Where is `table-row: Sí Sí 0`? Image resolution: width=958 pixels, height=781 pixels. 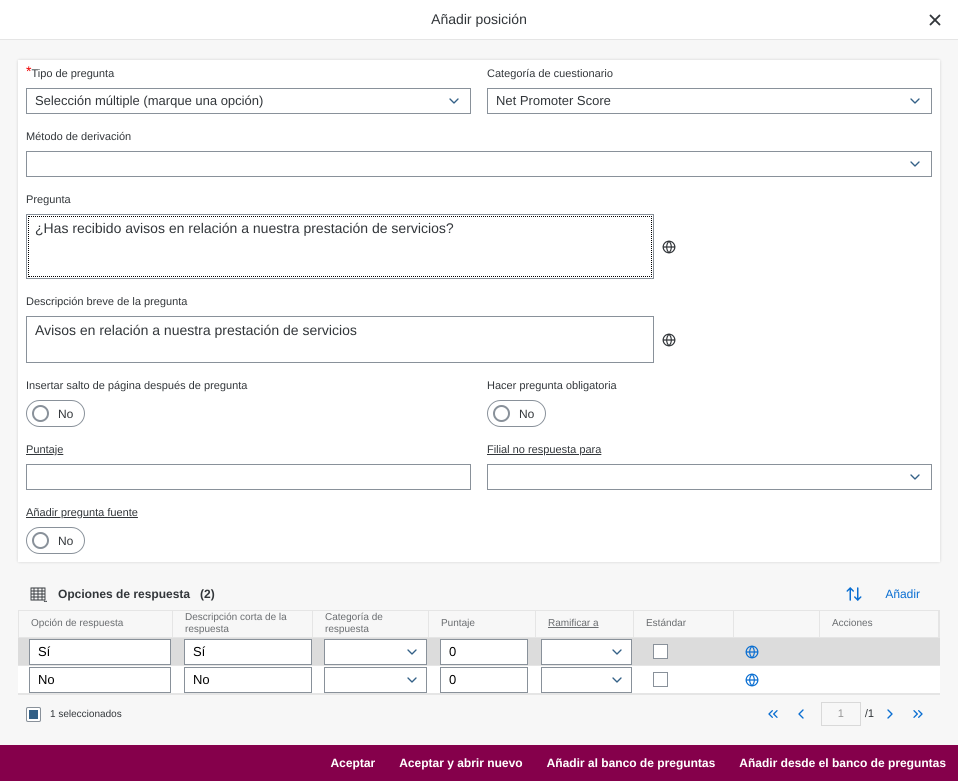
table-row: Sí Sí 0 is located at coordinates (479, 652).